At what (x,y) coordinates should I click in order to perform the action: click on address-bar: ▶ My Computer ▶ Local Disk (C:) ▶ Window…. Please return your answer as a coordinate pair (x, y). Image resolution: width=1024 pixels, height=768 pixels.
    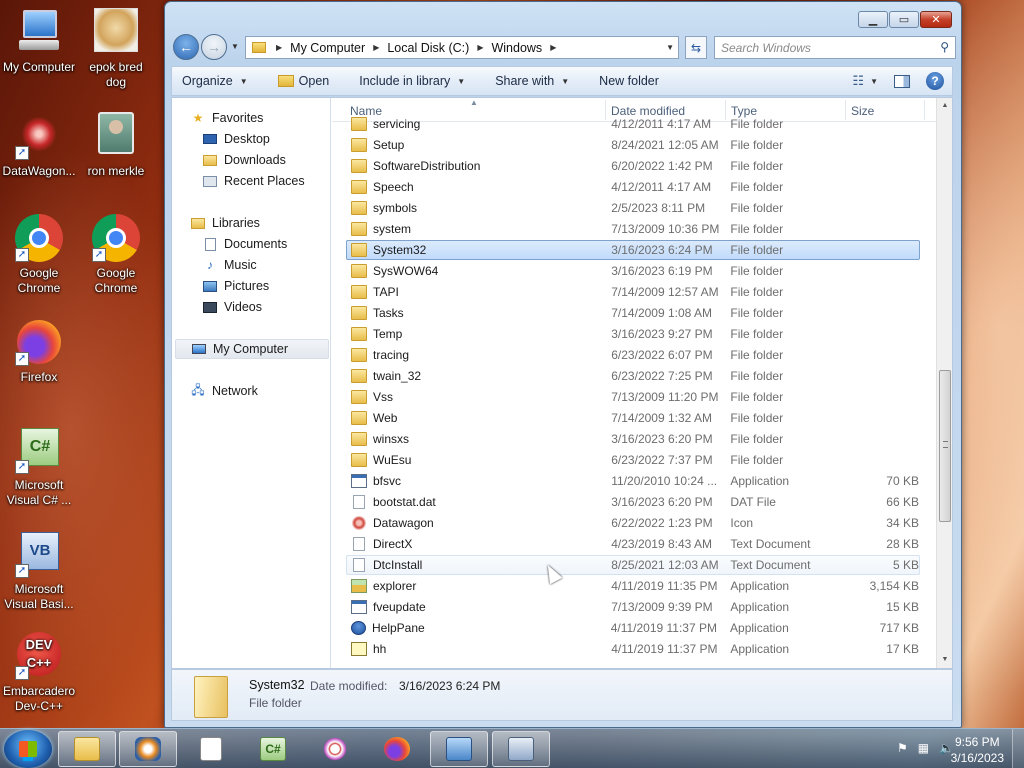
    Looking at the image, I should click on (462, 47).